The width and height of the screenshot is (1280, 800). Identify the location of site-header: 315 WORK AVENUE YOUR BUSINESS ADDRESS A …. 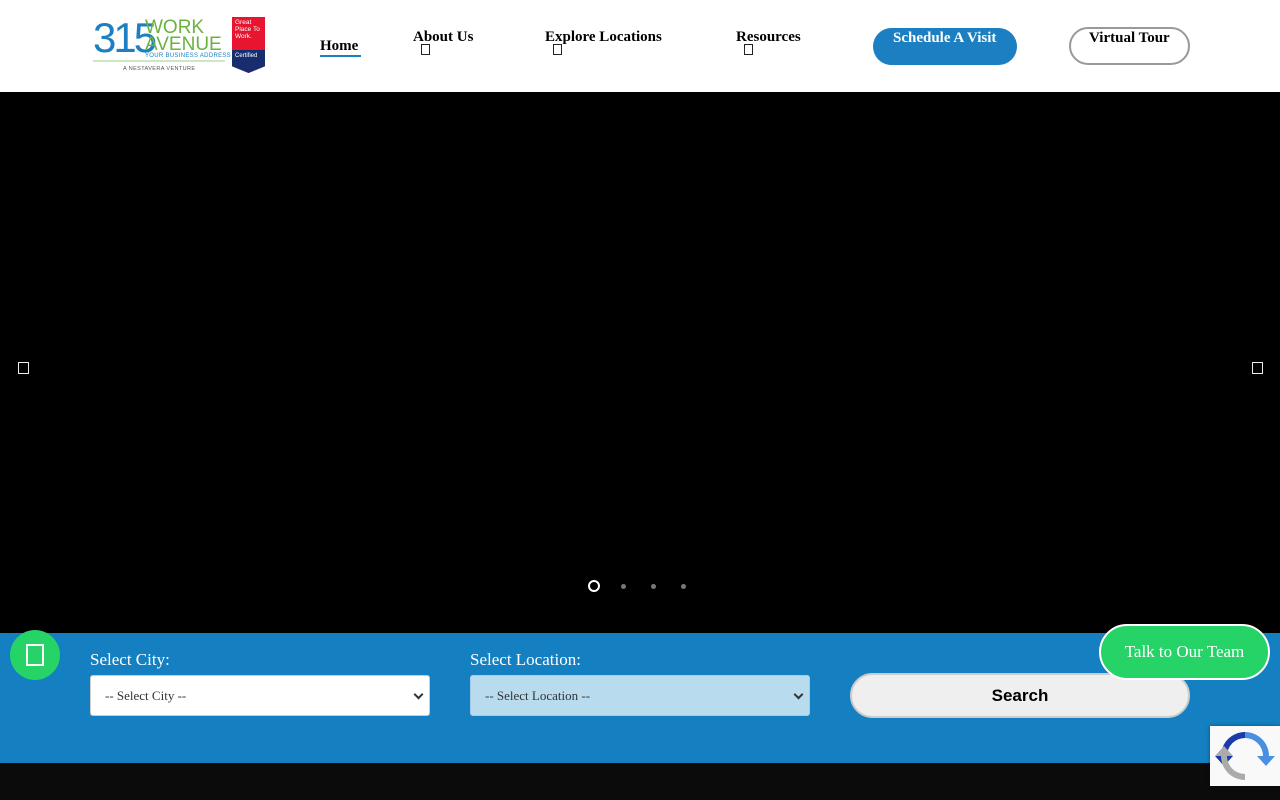
(640, 46).